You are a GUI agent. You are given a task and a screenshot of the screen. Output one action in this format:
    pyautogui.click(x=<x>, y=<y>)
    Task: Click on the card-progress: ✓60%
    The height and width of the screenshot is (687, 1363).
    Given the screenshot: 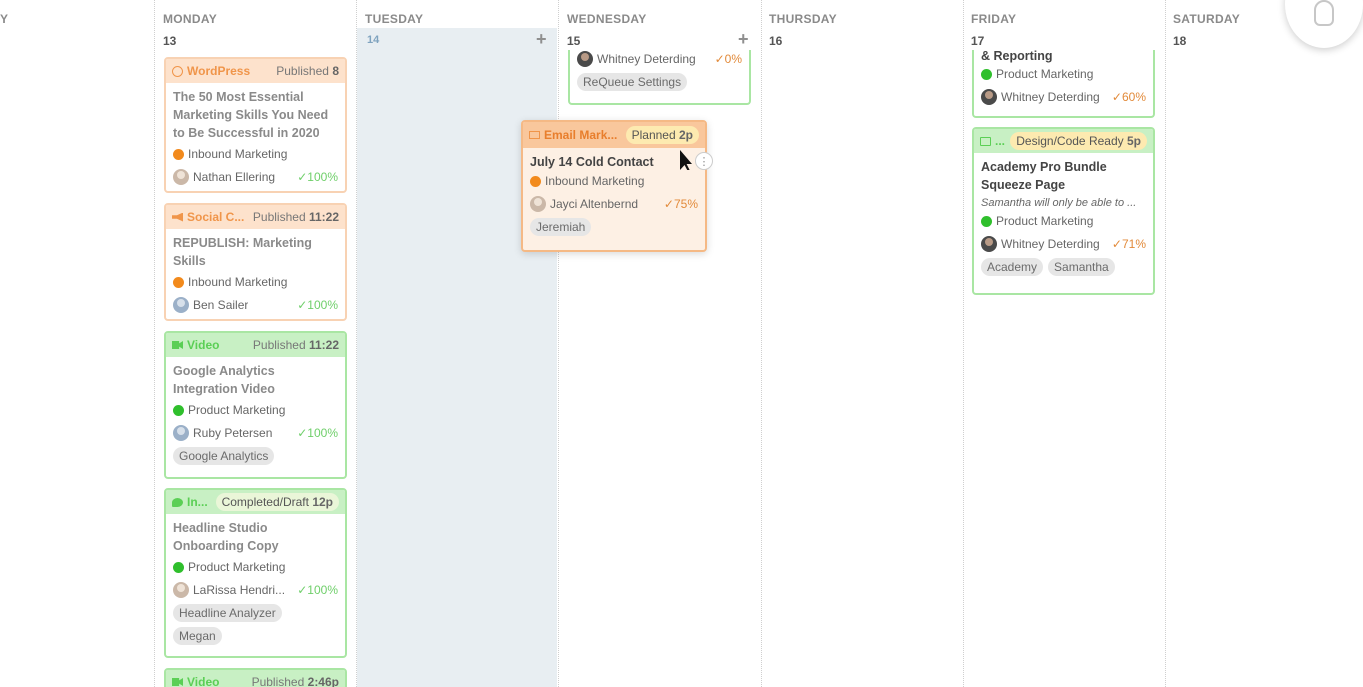 What is the action you would take?
    pyautogui.click(x=1128, y=97)
    